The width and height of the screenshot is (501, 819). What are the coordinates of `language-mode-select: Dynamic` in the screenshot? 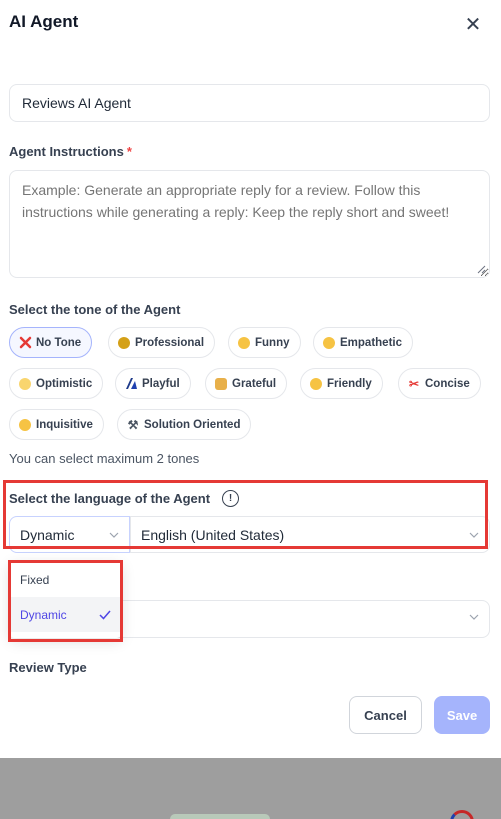 It's located at (69, 534).